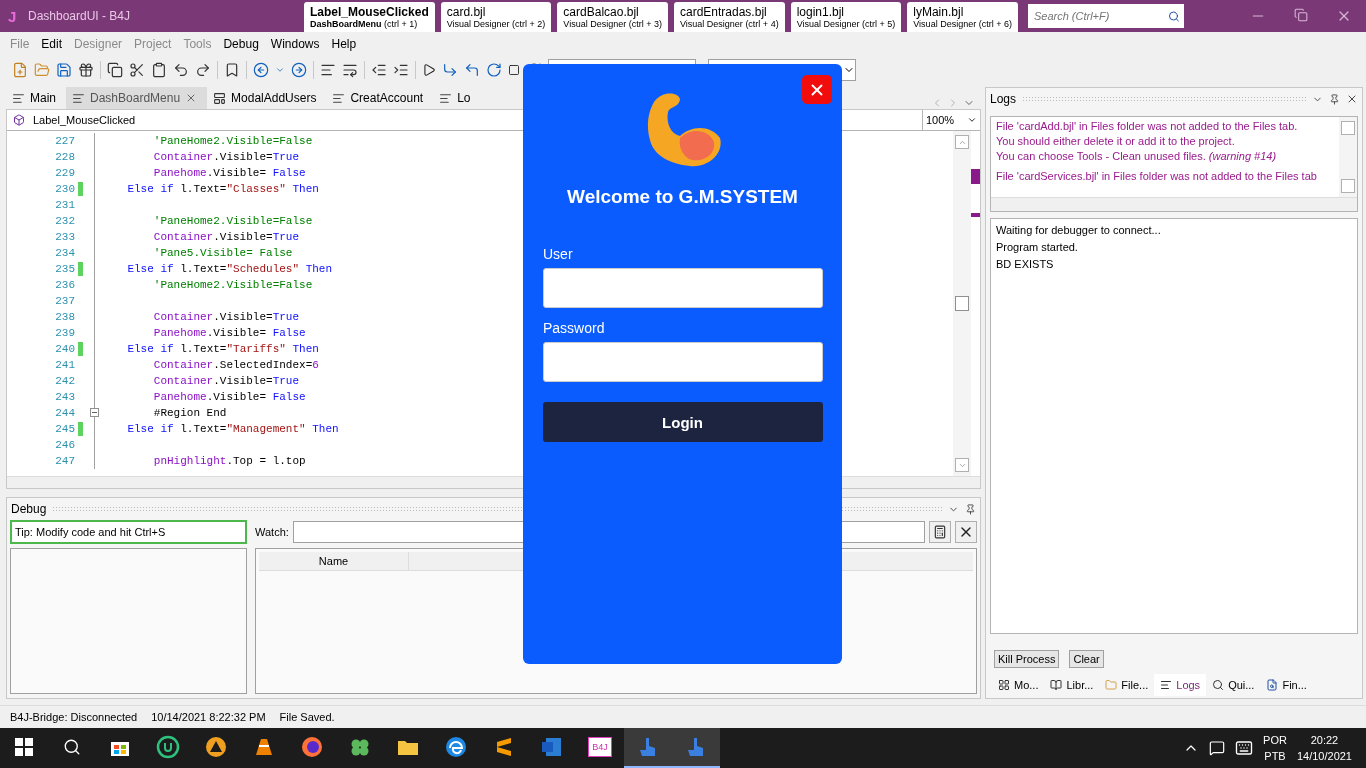 The height and width of the screenshot is (768, 1366). What do you see at coordinates (261, 70) in the screenshot?
I see `back-icon` at bounding box center [261, 70].